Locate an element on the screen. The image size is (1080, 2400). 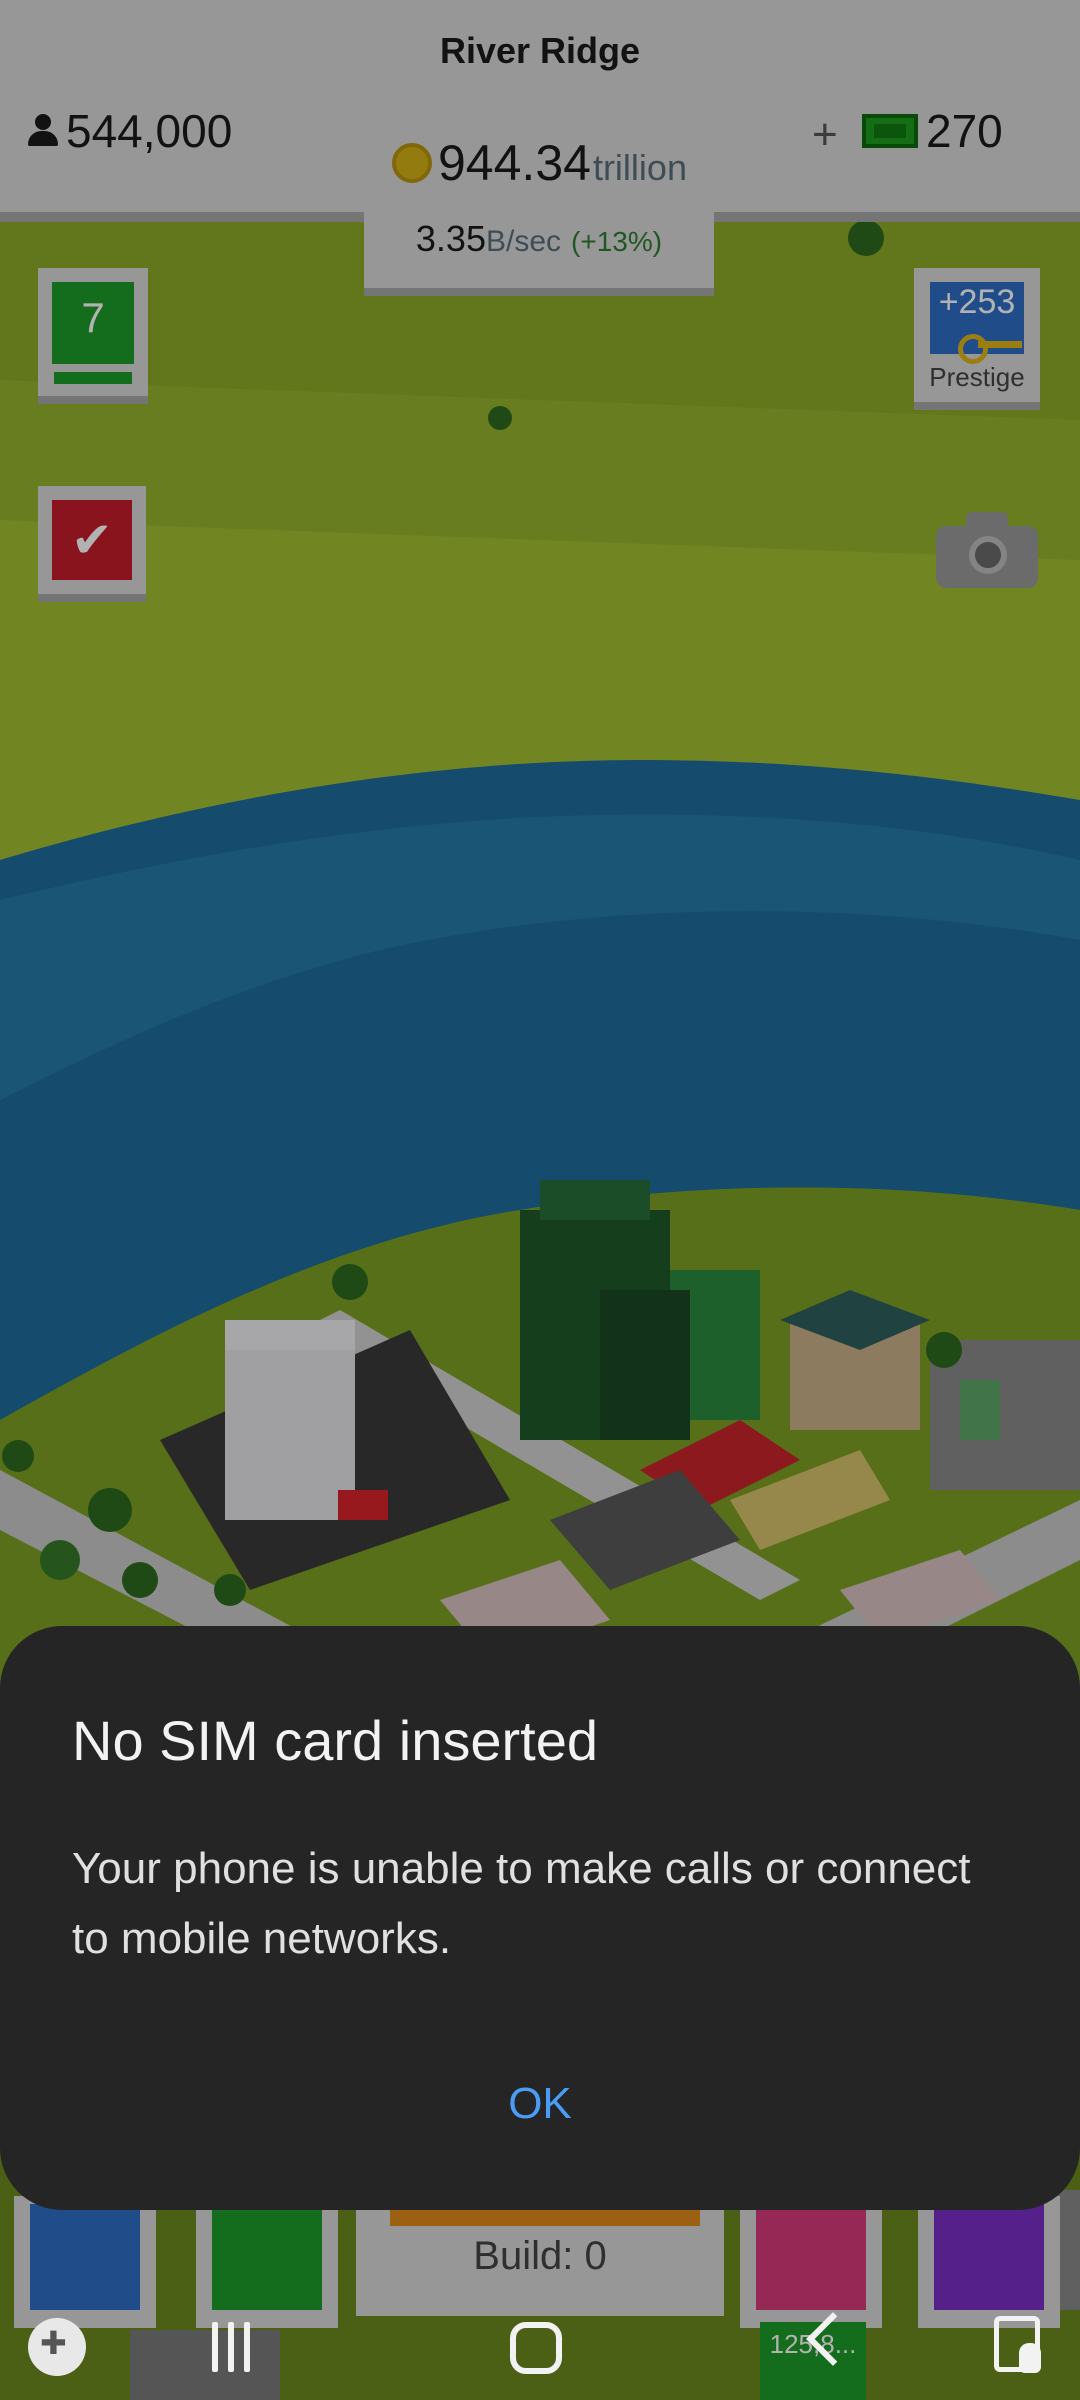
home-icon is located at coordinates (536, 2348).